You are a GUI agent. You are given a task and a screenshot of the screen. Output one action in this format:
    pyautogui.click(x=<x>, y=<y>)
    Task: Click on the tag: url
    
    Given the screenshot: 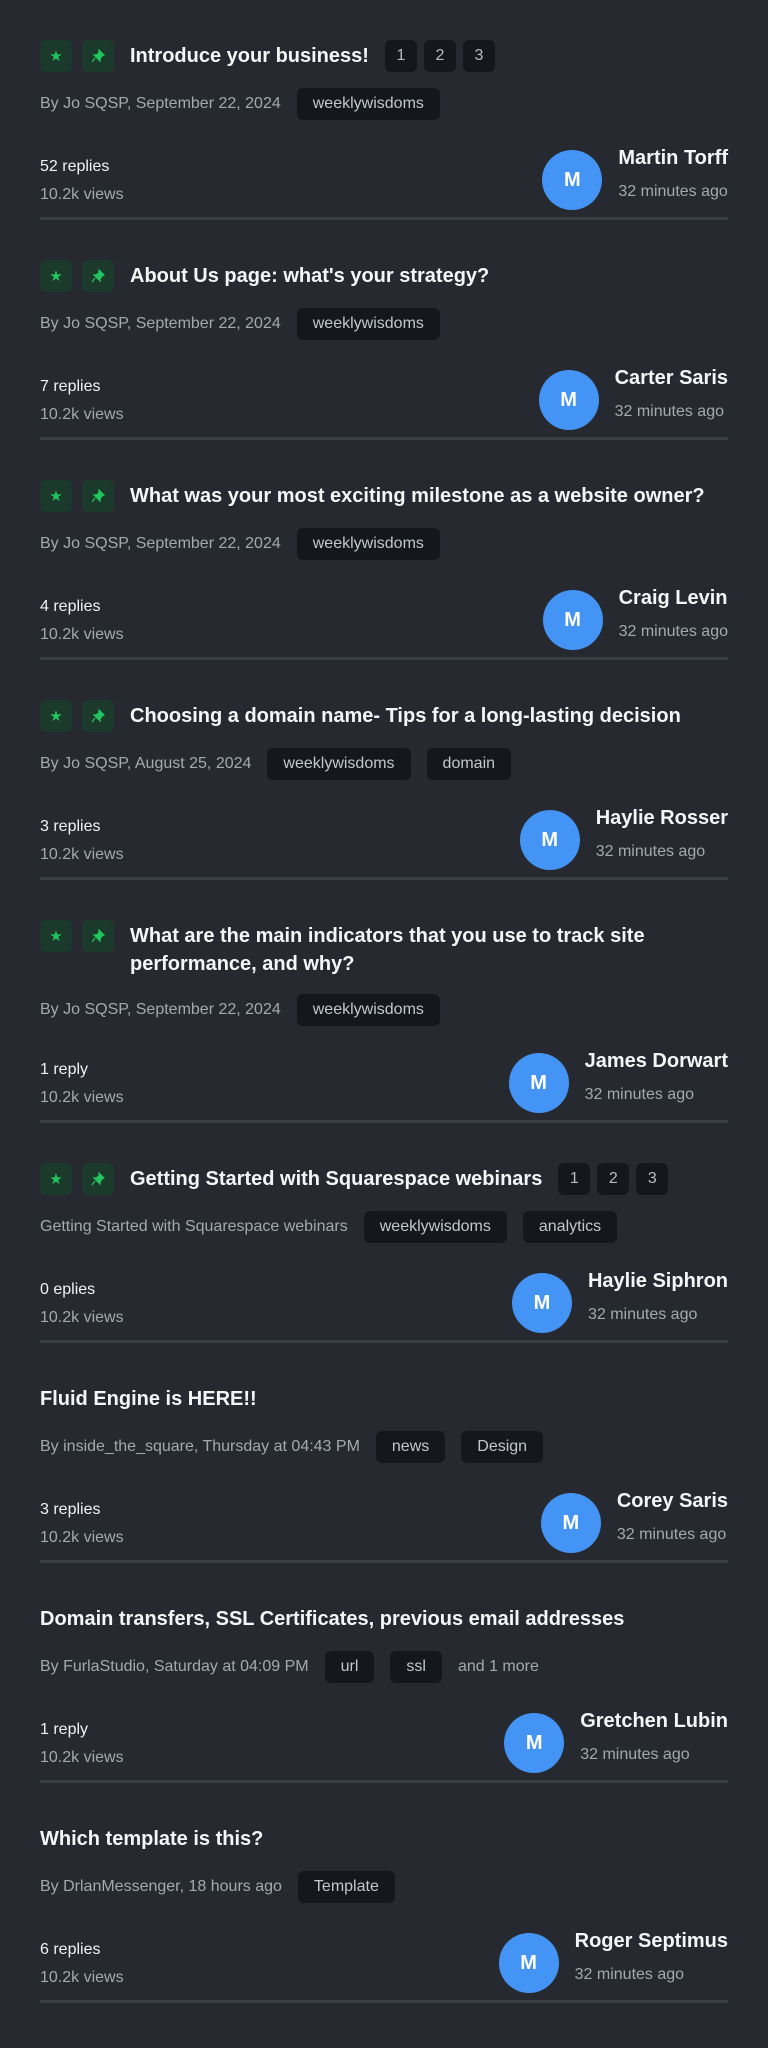 What is the action you would take?
    pyautogui.click(x=349, y=1667)
    